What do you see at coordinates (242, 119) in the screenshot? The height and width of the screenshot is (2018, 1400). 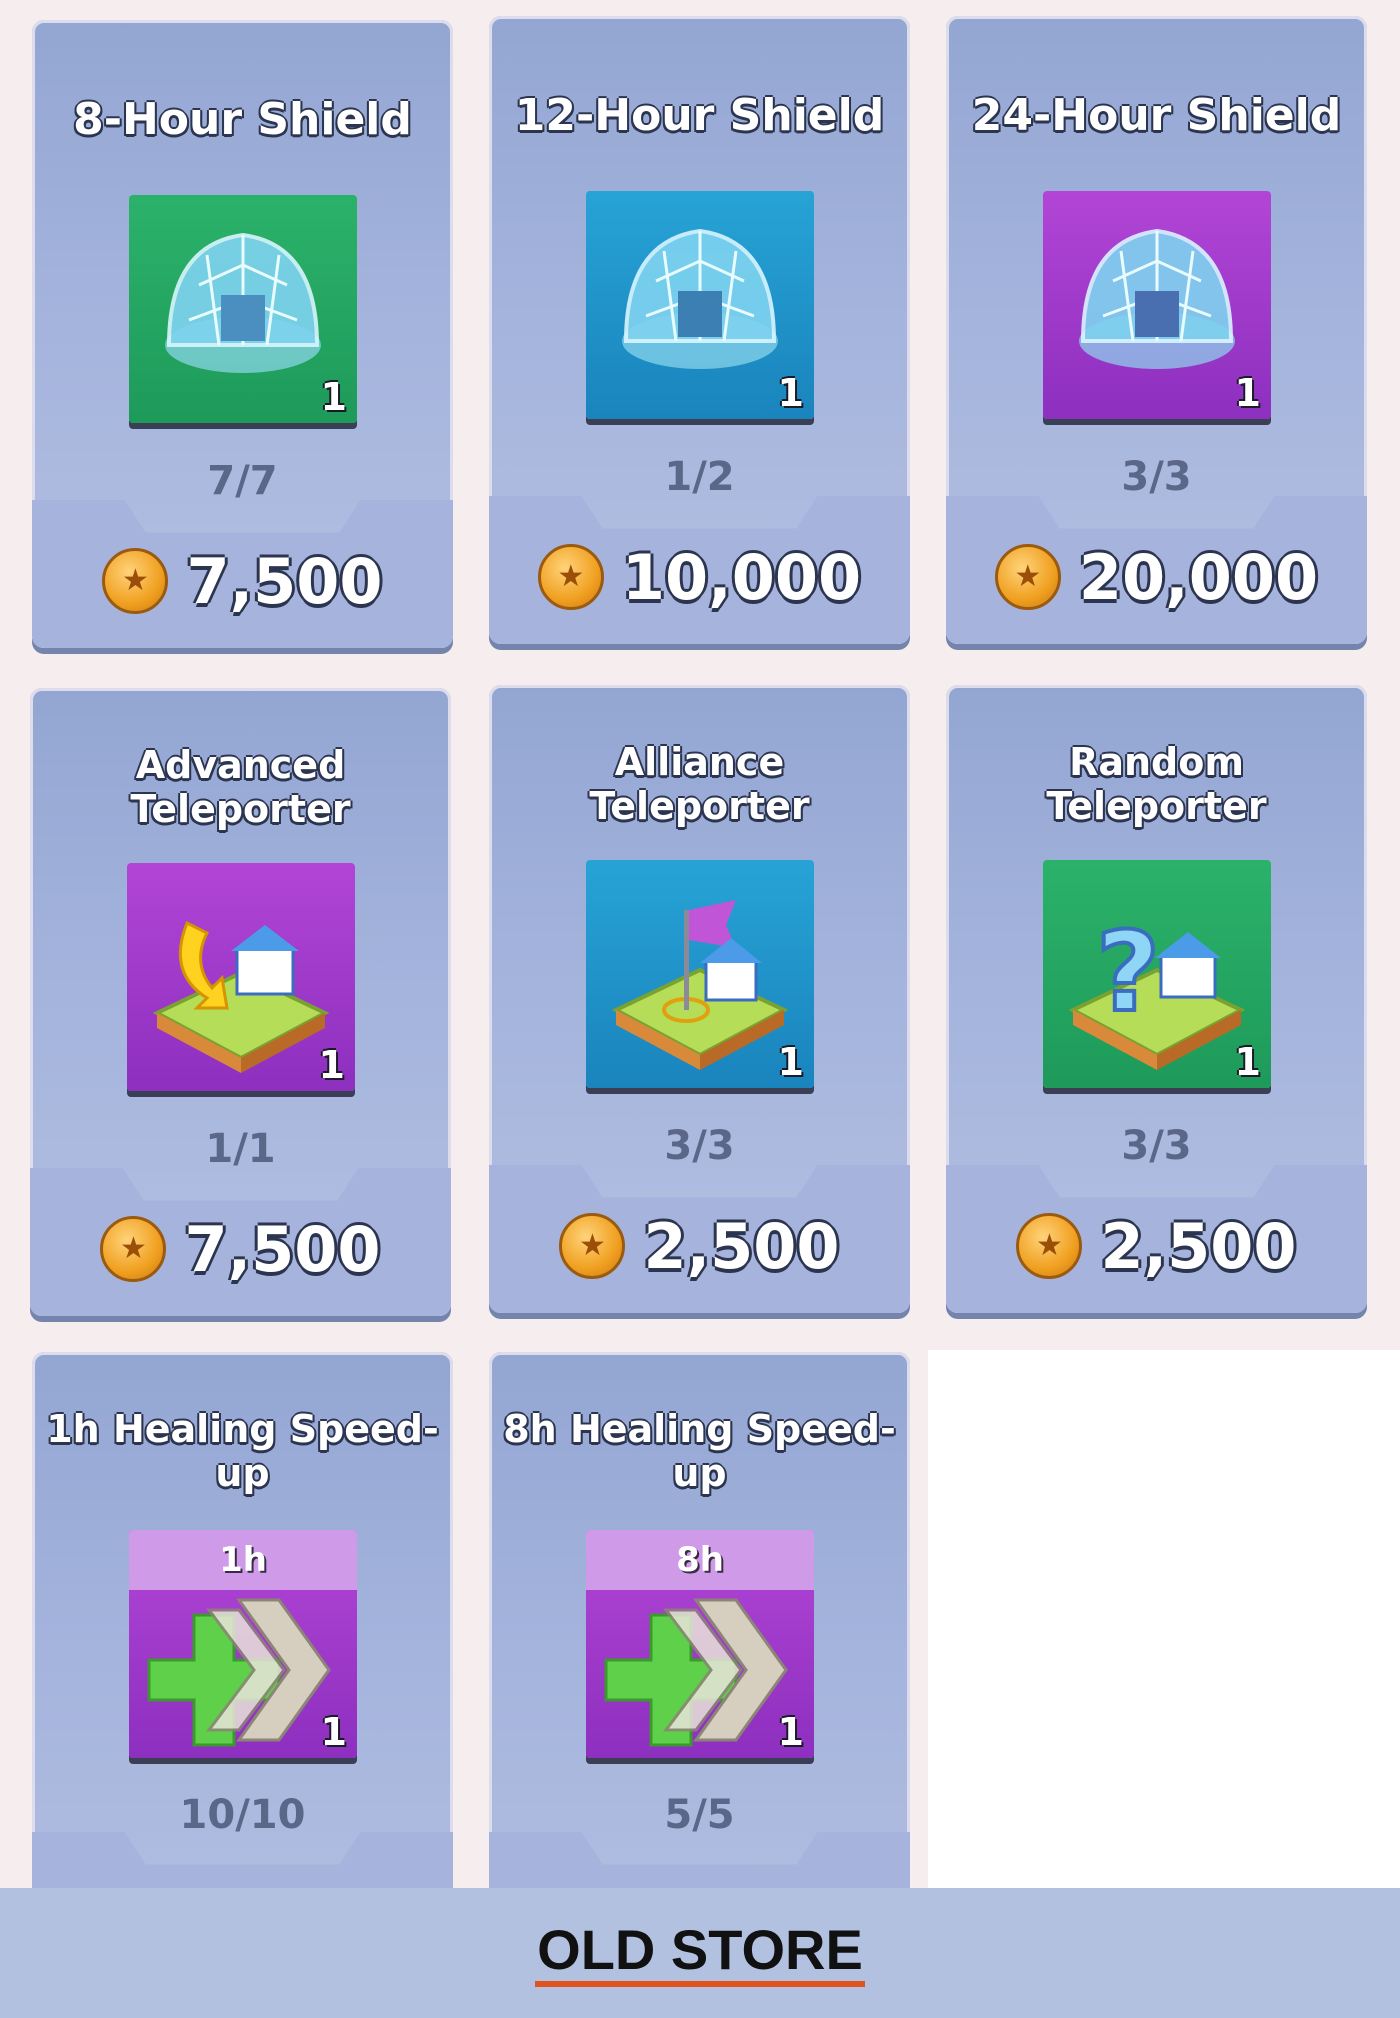 I see `item-title: 8-Hour Shield` at bounding box center [242, 119].